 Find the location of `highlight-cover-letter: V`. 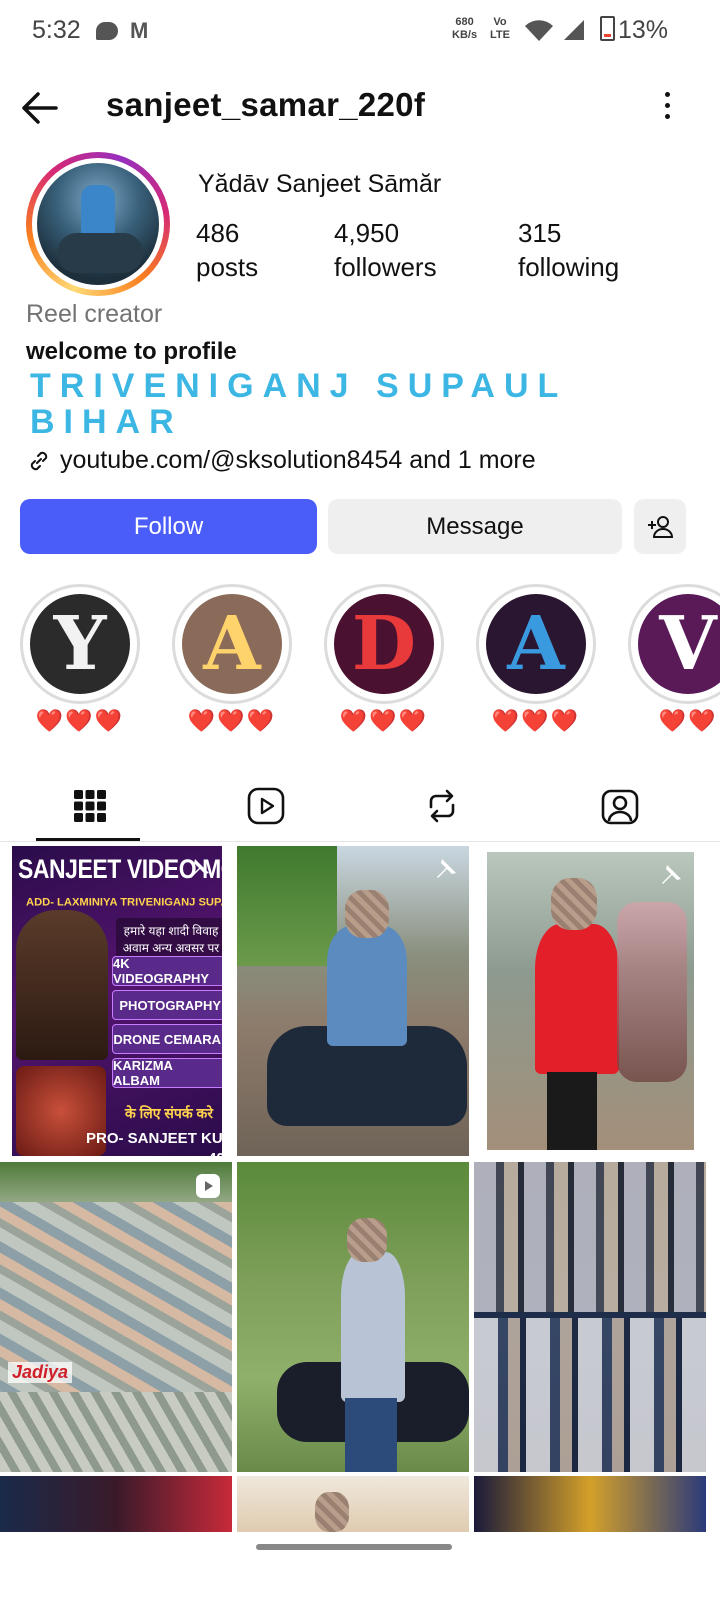

highlight-cover-letter: V is located at coordinates (688, 644).